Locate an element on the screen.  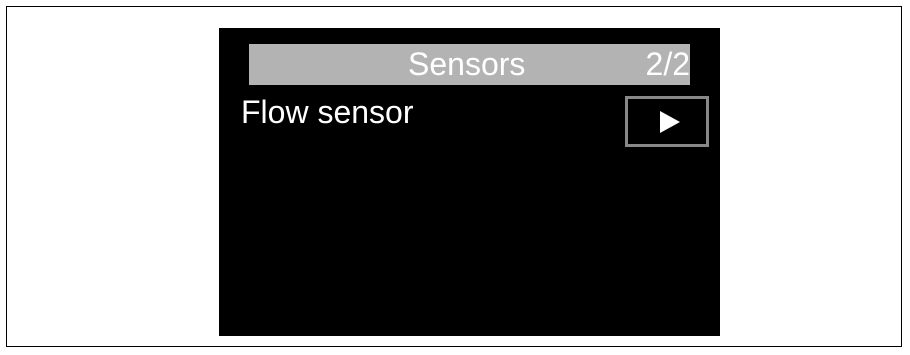
menu-item-flow-sensor: Flow sensor is located at coordinates (327, 112).